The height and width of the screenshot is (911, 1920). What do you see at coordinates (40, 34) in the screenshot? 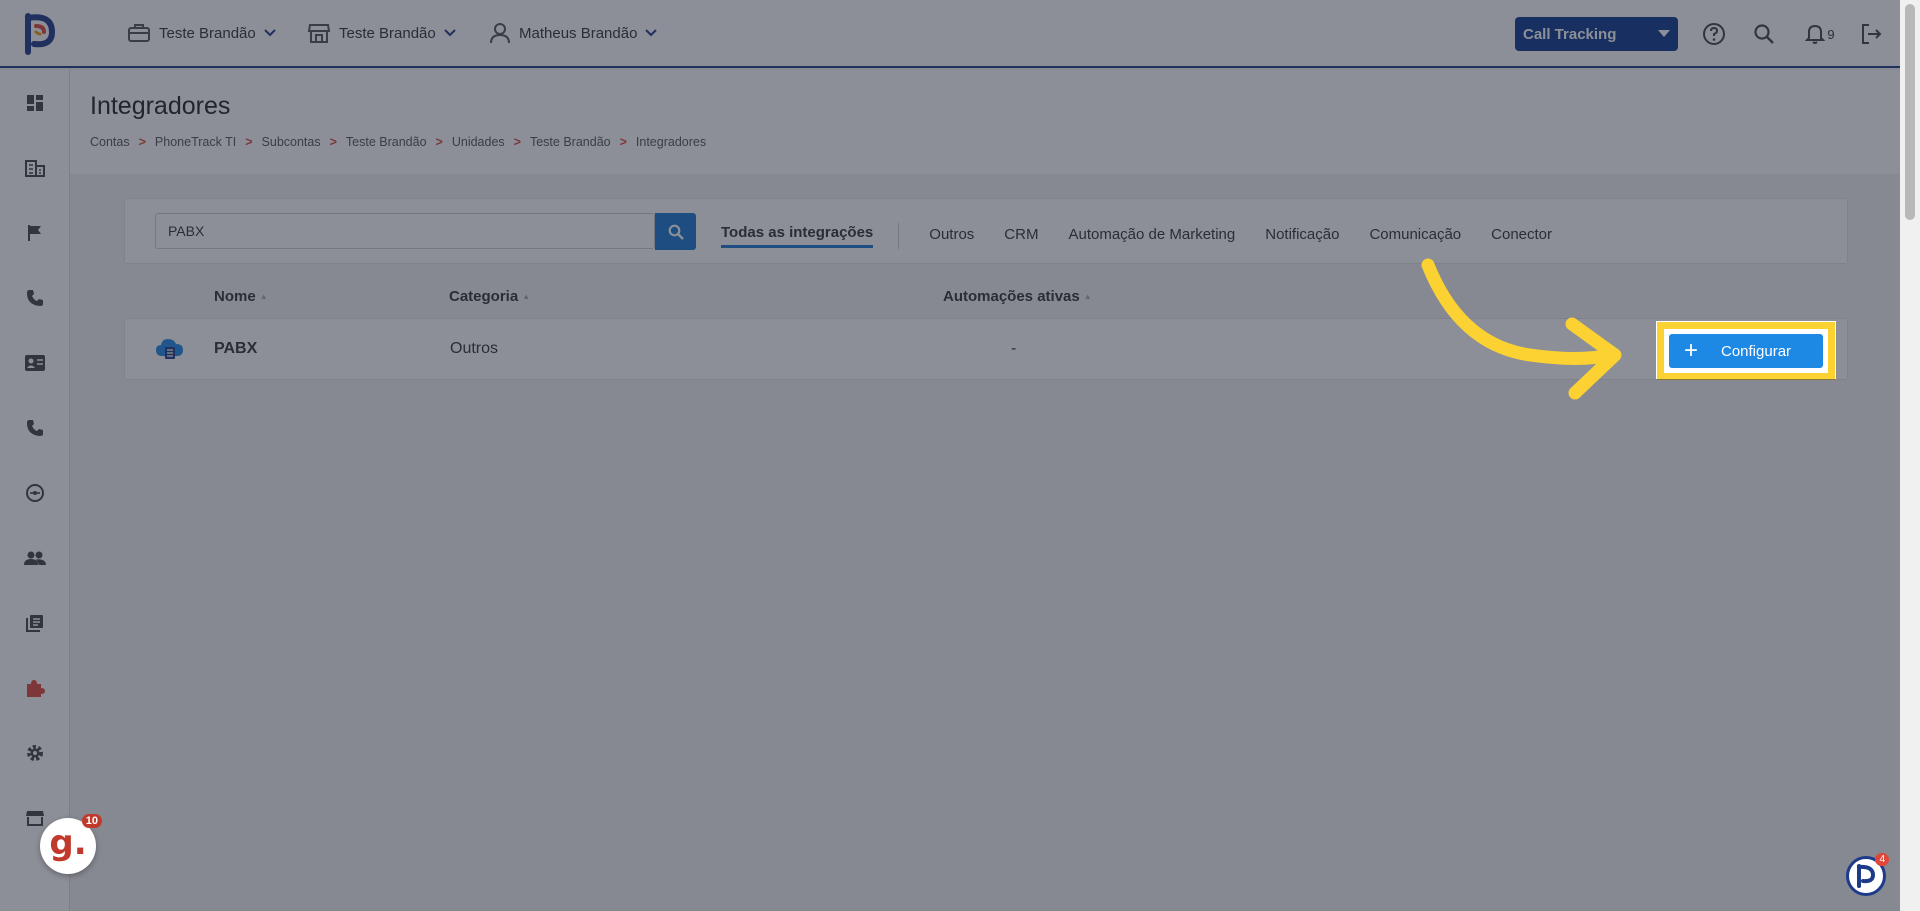
I see `phonetrack-logo` at bounding box center [40, 34].